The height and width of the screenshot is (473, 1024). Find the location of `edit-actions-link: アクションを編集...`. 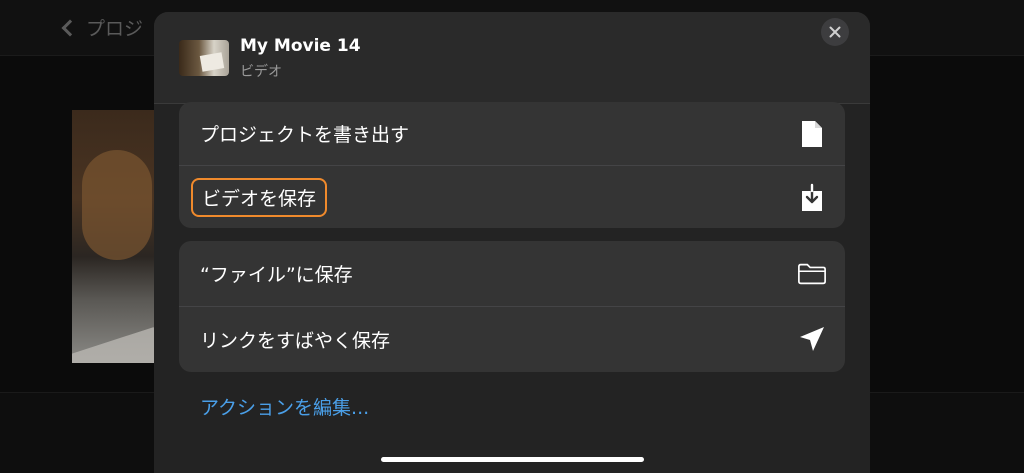

edit-actions-link: アクションを編集... is located at coordinates (284, 406).